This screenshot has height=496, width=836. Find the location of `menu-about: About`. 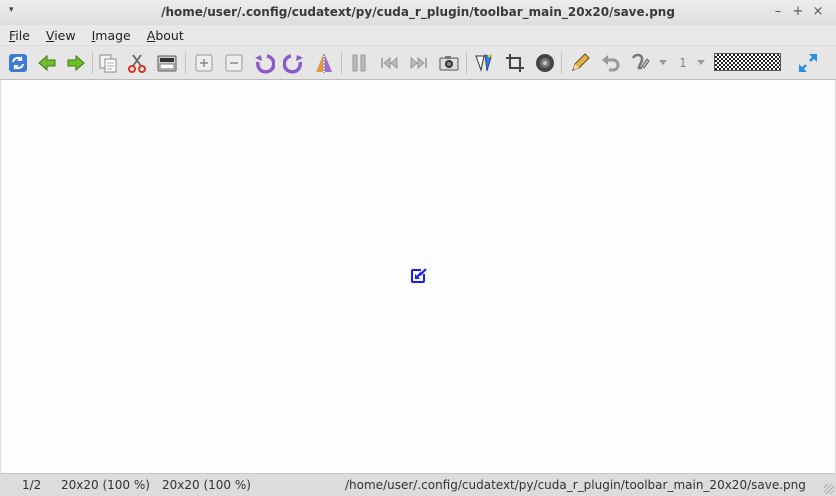

menu-about: About is located at coordinates (164, 35).